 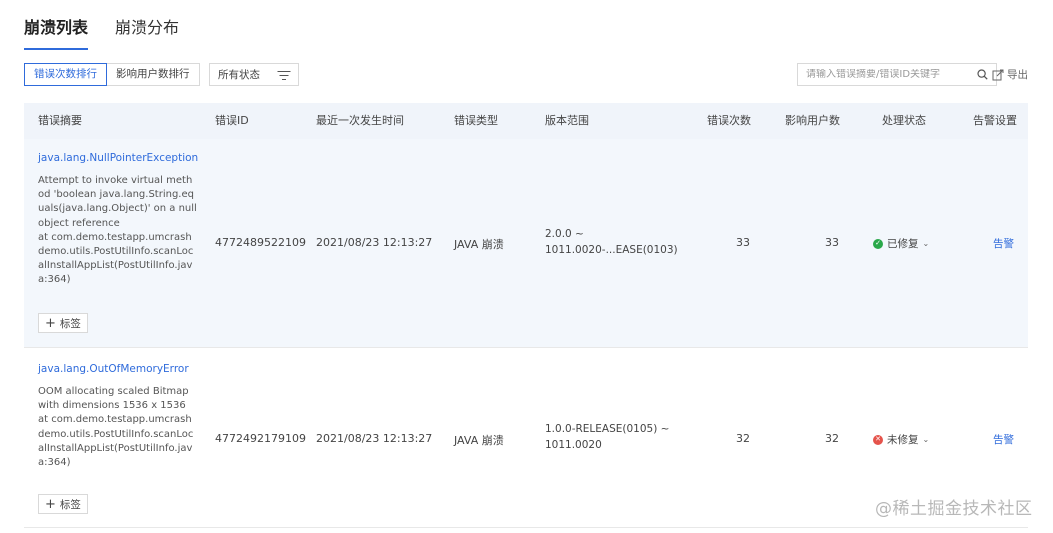 What do you see at coordinates (729, 120) in the screenshot?
I see `col-error-count: 错误次数` at bounding box center [729, 120].